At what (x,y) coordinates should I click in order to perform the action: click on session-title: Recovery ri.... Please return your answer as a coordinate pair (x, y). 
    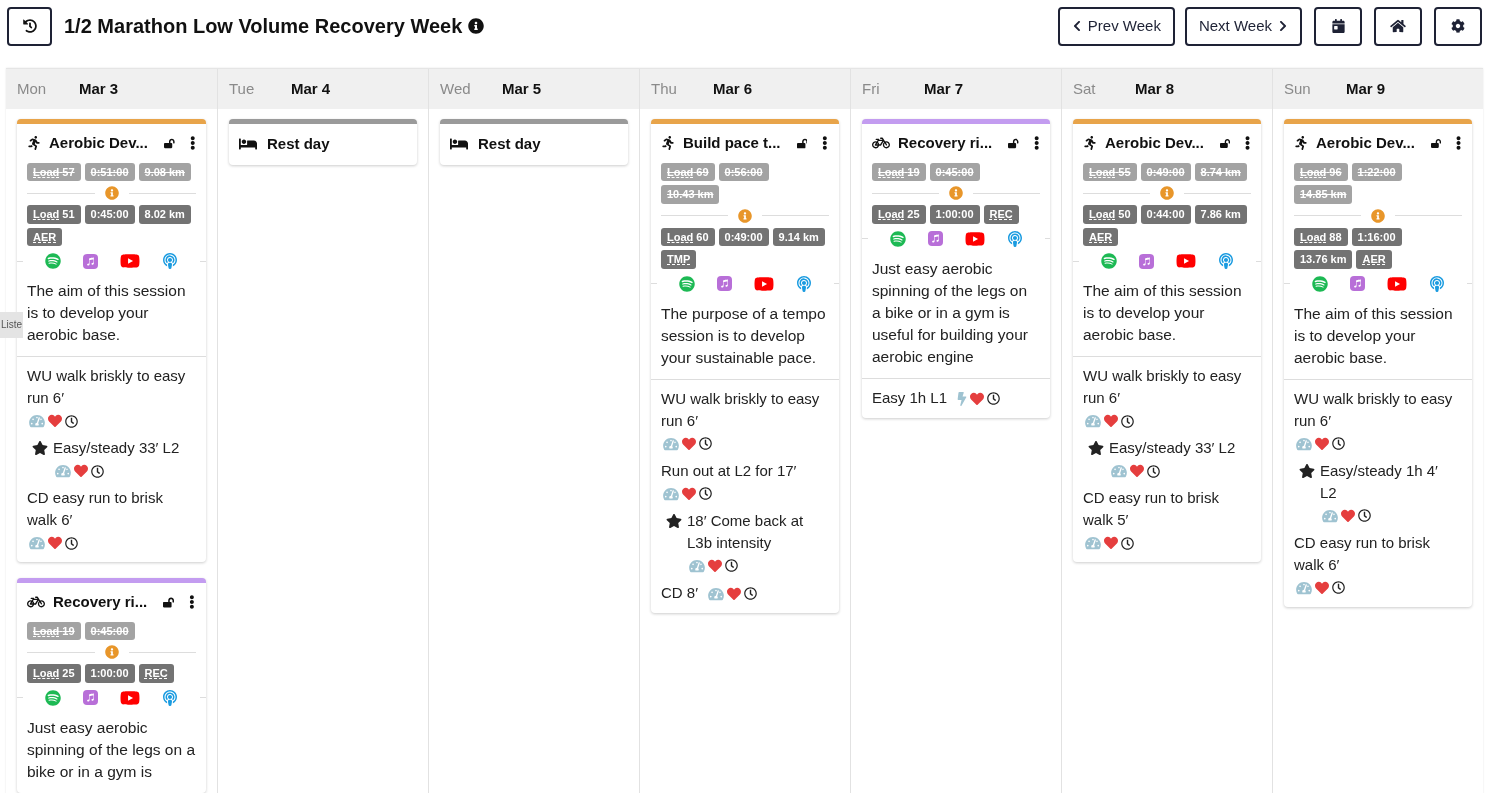
    Looking at the image, I should click on (100, 602).